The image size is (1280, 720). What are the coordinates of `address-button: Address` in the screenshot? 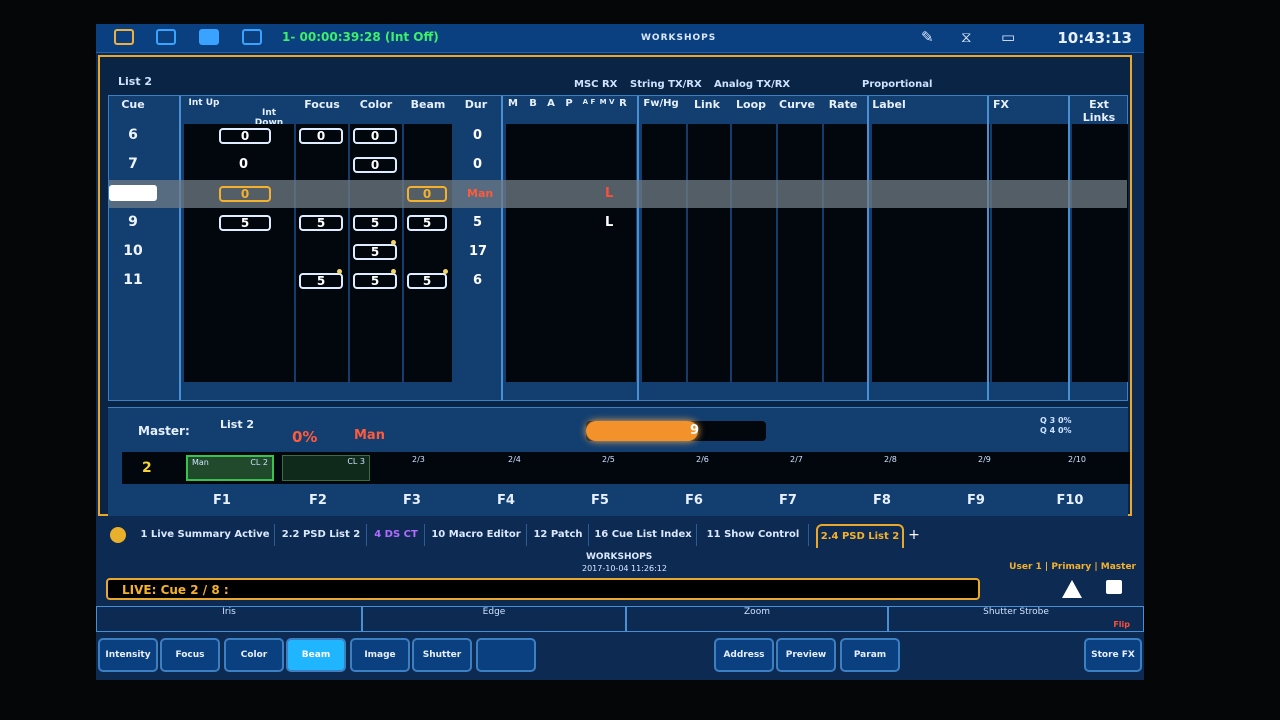 It's located at (744, 655).